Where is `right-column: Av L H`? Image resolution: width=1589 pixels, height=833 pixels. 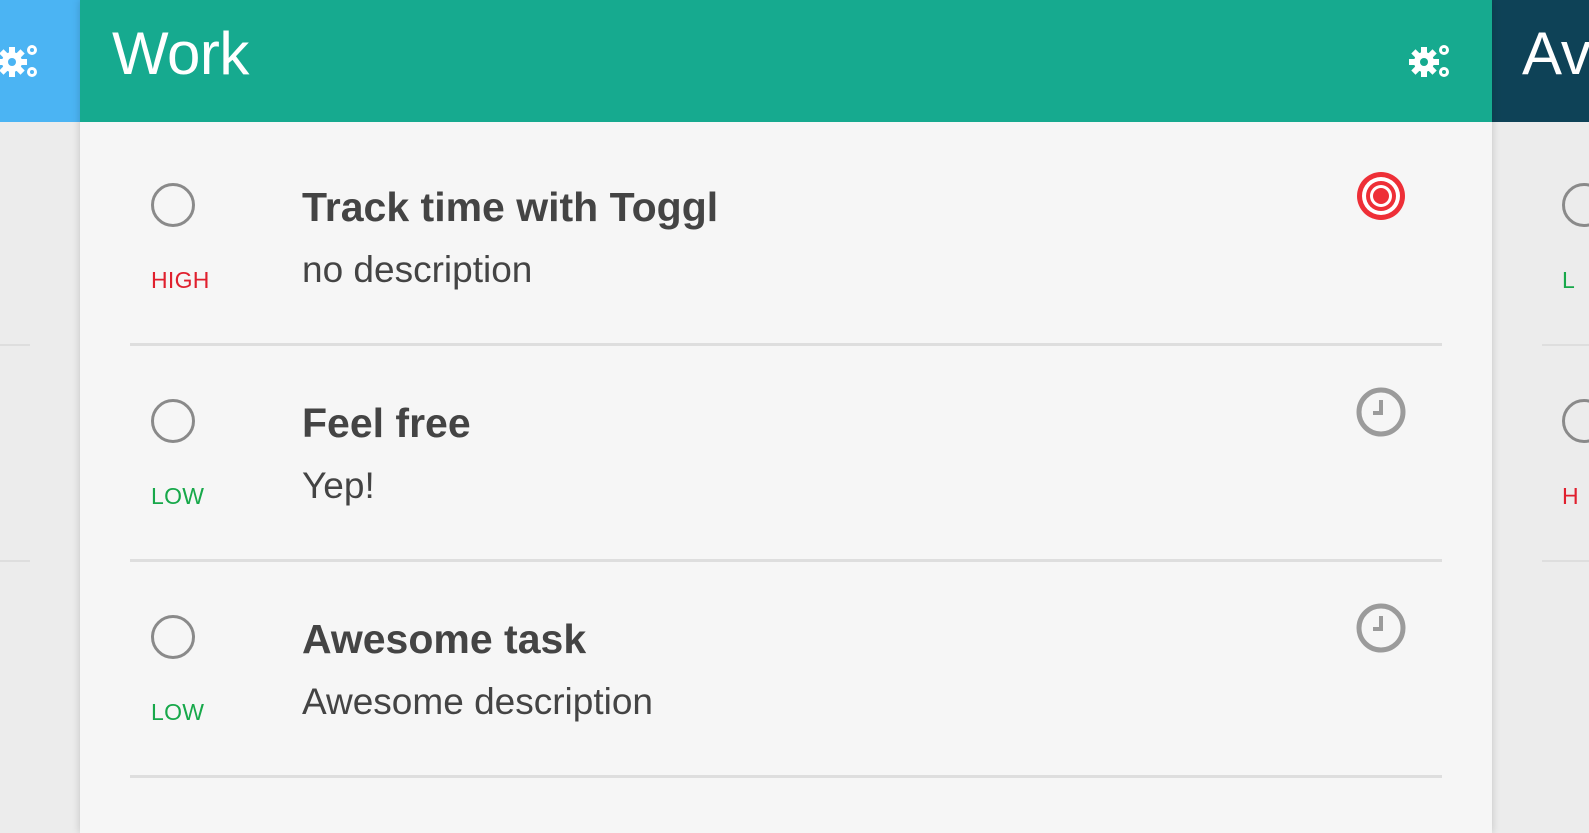
right-column: Av L H is located at coordinates (1540, 416).